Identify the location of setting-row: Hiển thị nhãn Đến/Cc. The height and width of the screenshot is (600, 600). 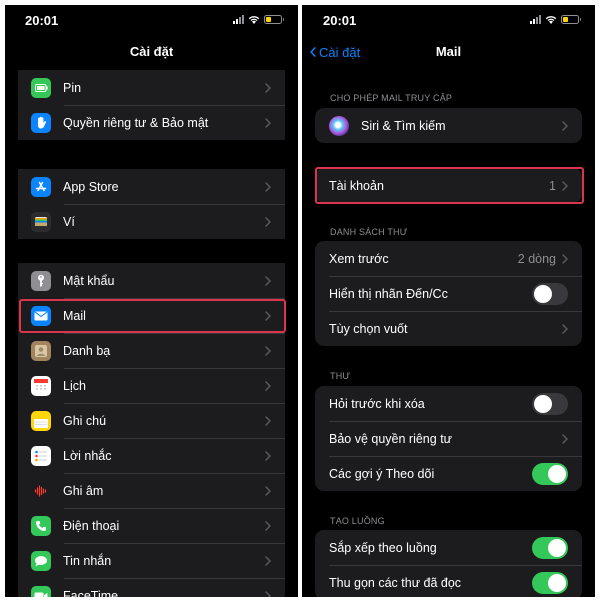
(448, 293).